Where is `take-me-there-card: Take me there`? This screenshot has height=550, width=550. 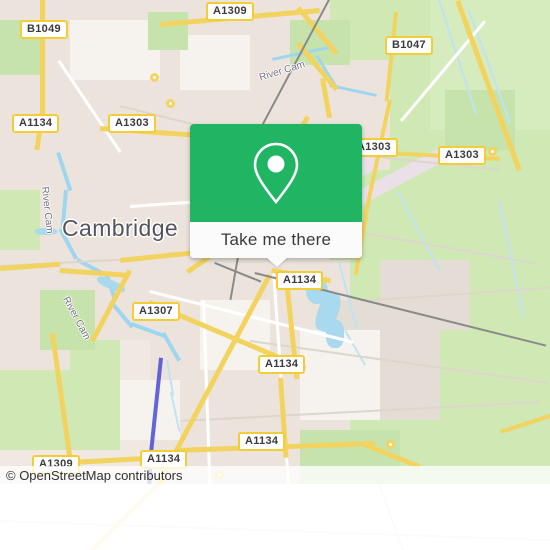 take-me-there-card: Take me there is located at coordinates (276, 191).